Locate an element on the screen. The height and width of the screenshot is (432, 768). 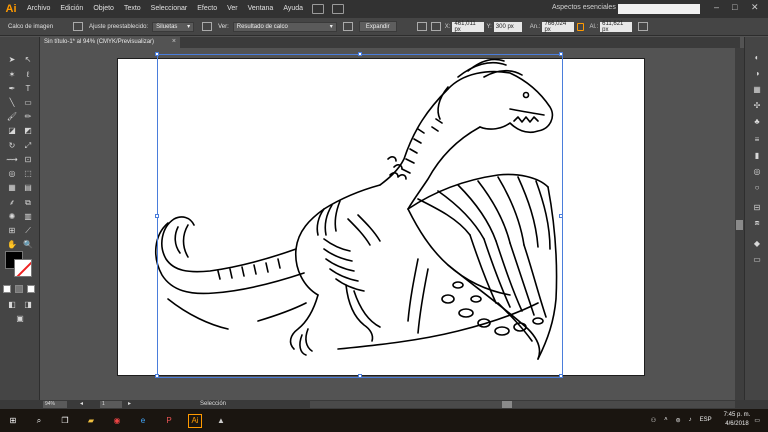
draw-mode-icon: ◧ is located at coordinates (12, 304).